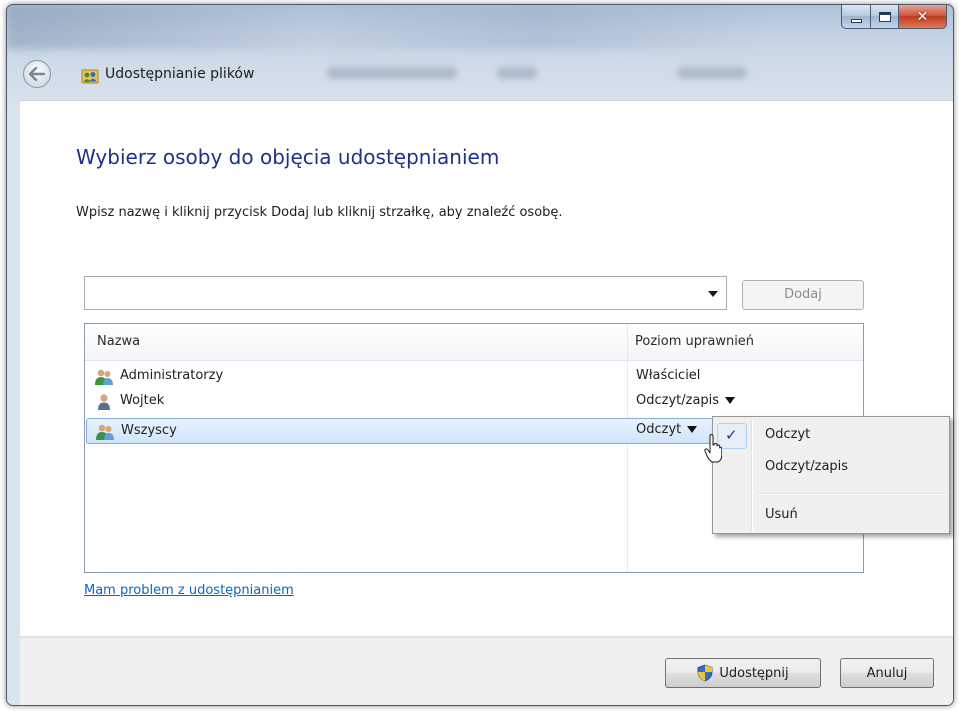 Image resolution: width=959 pixels, height=711 pixels. Describe the element at coordinates (788, 434) in the screenshot. I see `menu-item-label: Odczyt` at that location.